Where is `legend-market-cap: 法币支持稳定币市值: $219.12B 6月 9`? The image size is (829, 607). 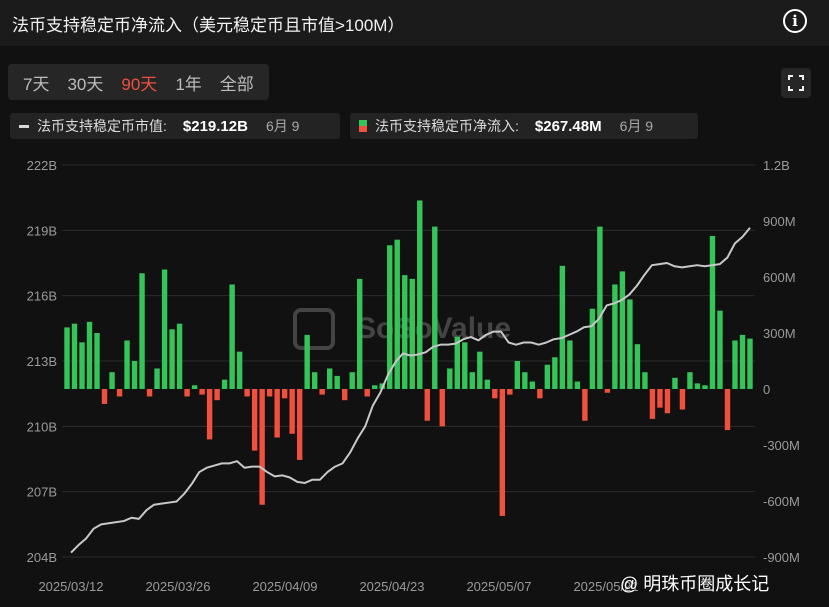
legend-market-cap: 法币支持稳定币市值: $219.12B 6月 9 is located at coordinates (175, 126).